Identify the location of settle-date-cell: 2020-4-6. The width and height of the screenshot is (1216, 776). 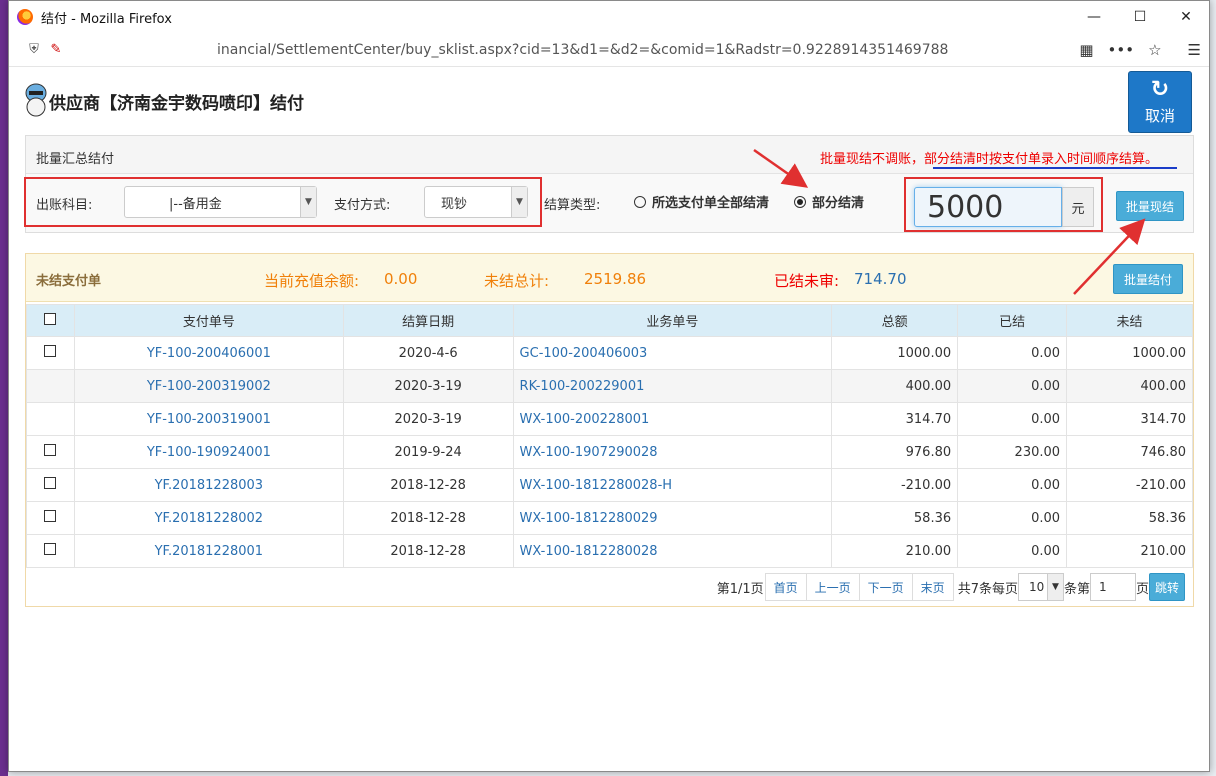
(428, 353).